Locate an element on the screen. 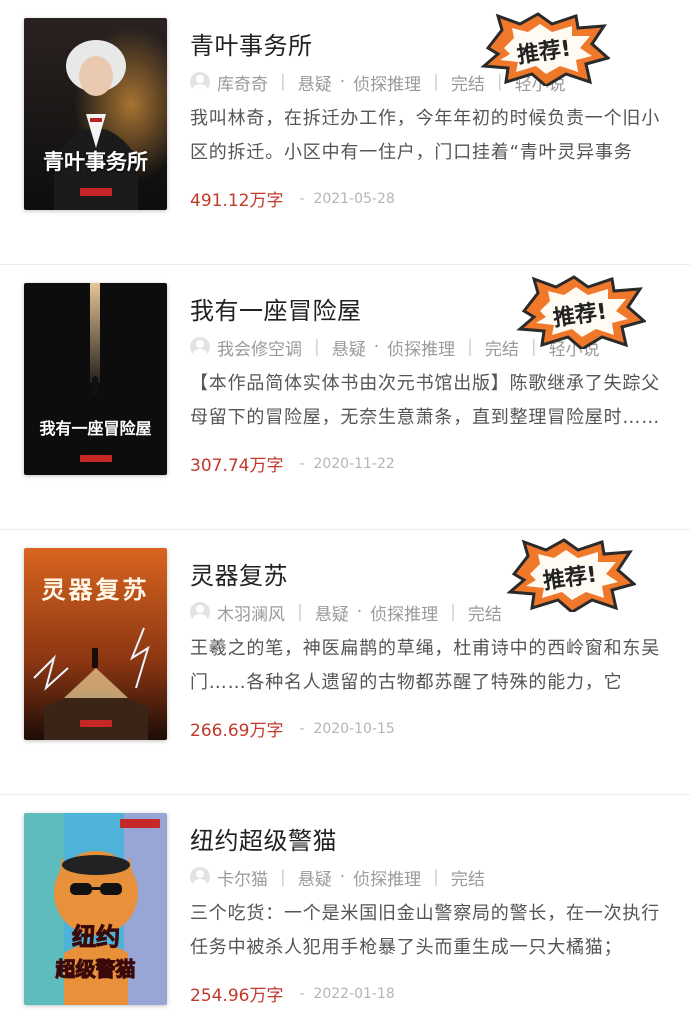 Image resolution: width=690 pixels, height=1024 pixels. word-count: 254.96万字 is located at coordinates (237, 996).